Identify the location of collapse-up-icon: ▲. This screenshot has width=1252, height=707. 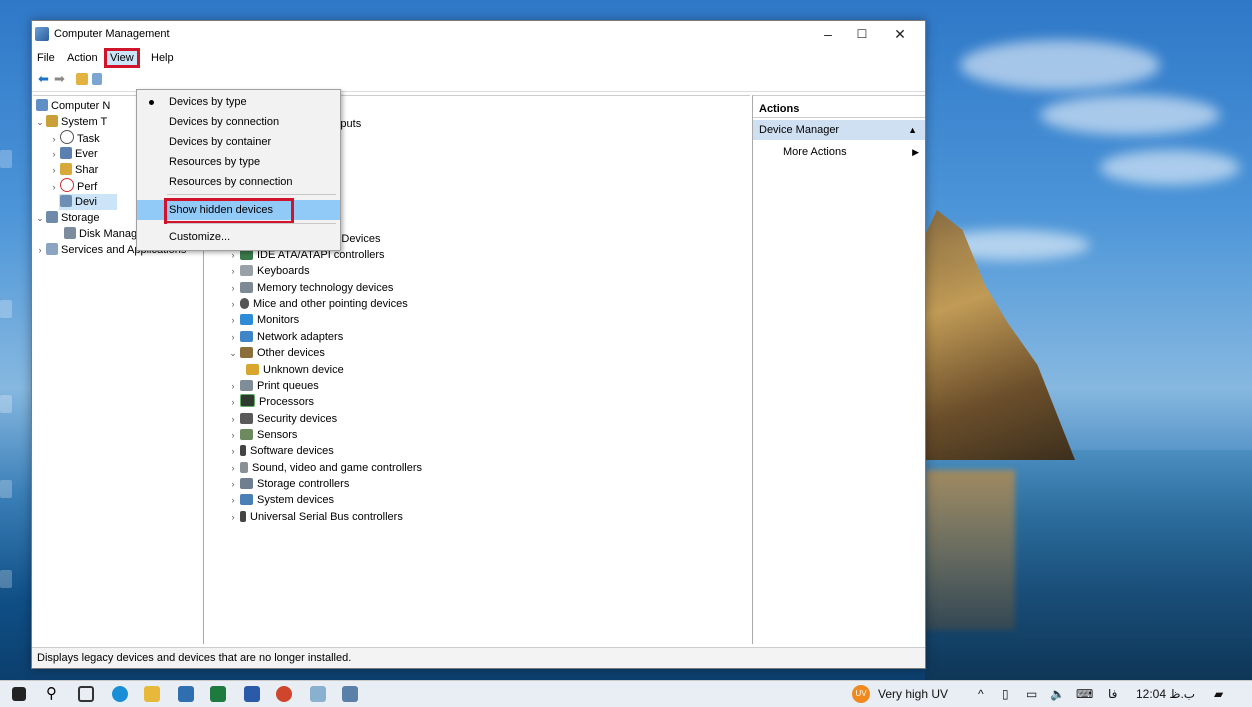
(912, 130).